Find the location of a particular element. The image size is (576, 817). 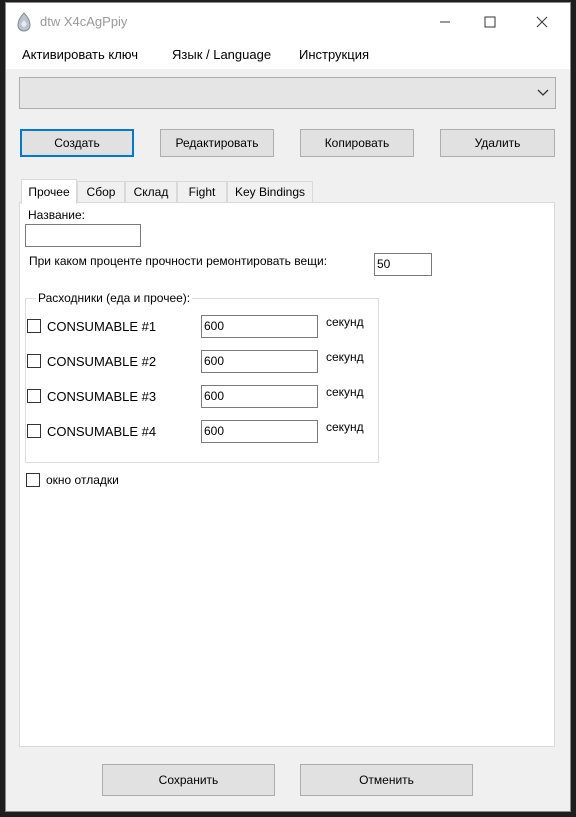

profile-select is located at coordinates (287, 93).